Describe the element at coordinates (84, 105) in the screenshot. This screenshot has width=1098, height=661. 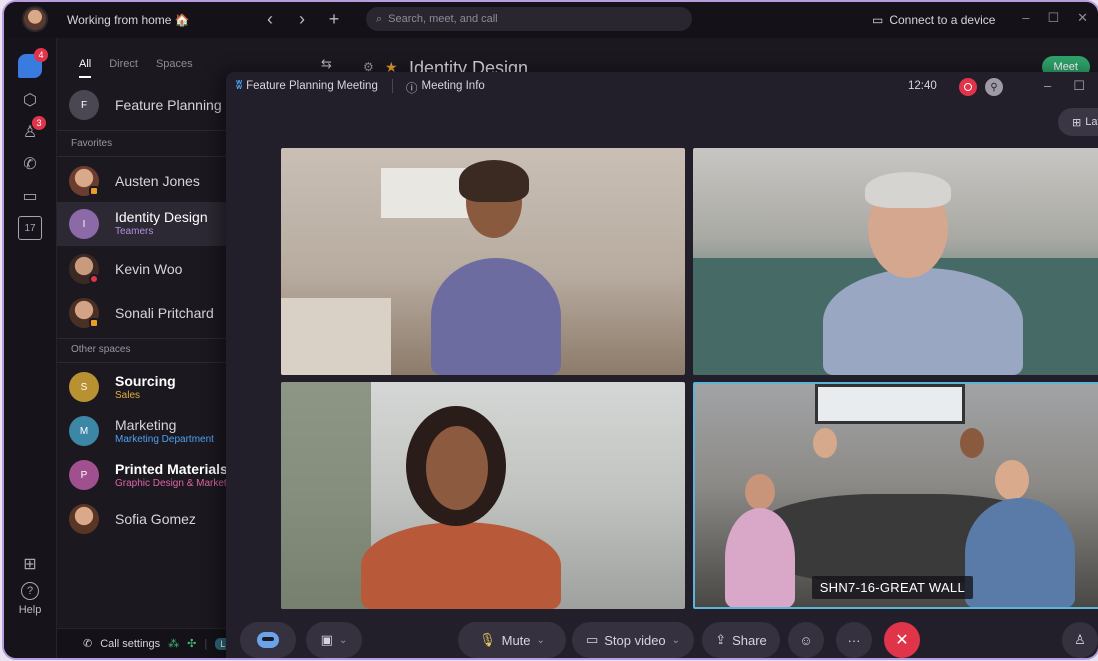
I see `space-avatar: F` at that location.